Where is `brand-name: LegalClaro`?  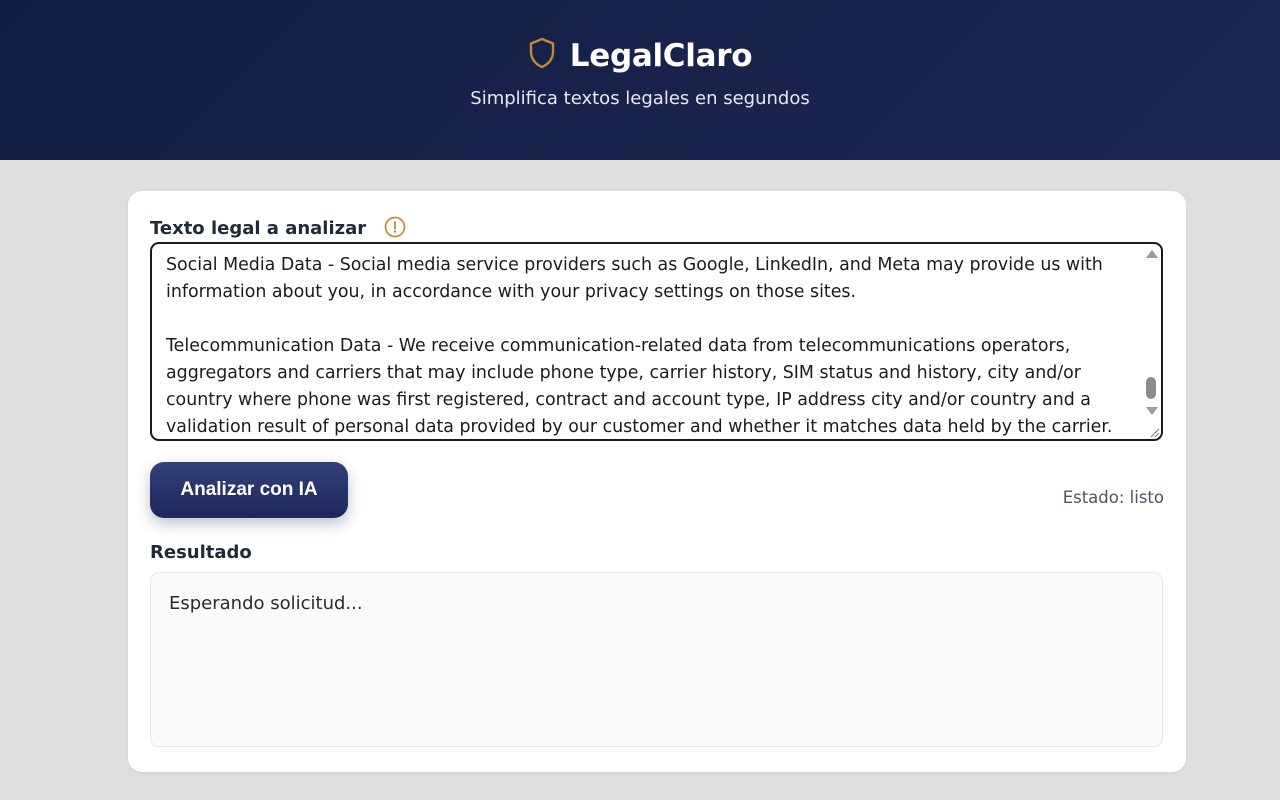 brand-name: LegalClaro is located at coordinates (661, 56).